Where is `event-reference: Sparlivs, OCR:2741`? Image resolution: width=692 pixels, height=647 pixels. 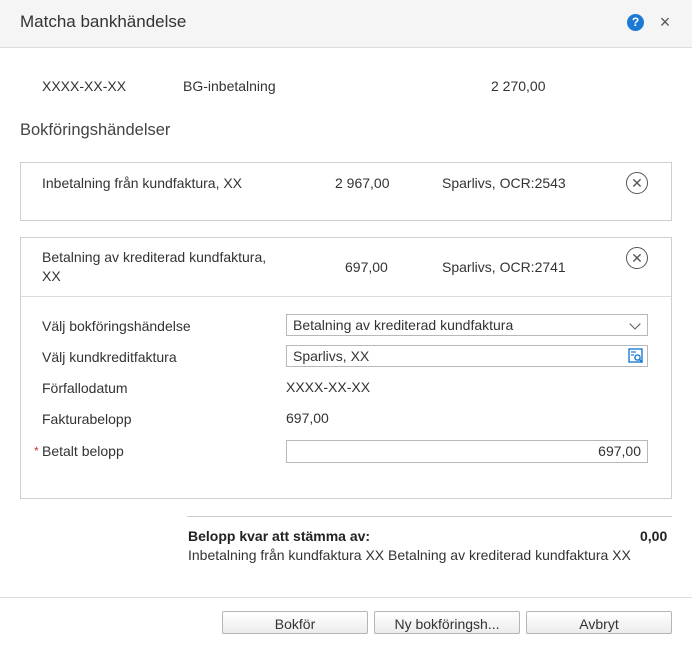
event-reference: Sparlivs, OCR:2741 is located at coordinates (504, 267).